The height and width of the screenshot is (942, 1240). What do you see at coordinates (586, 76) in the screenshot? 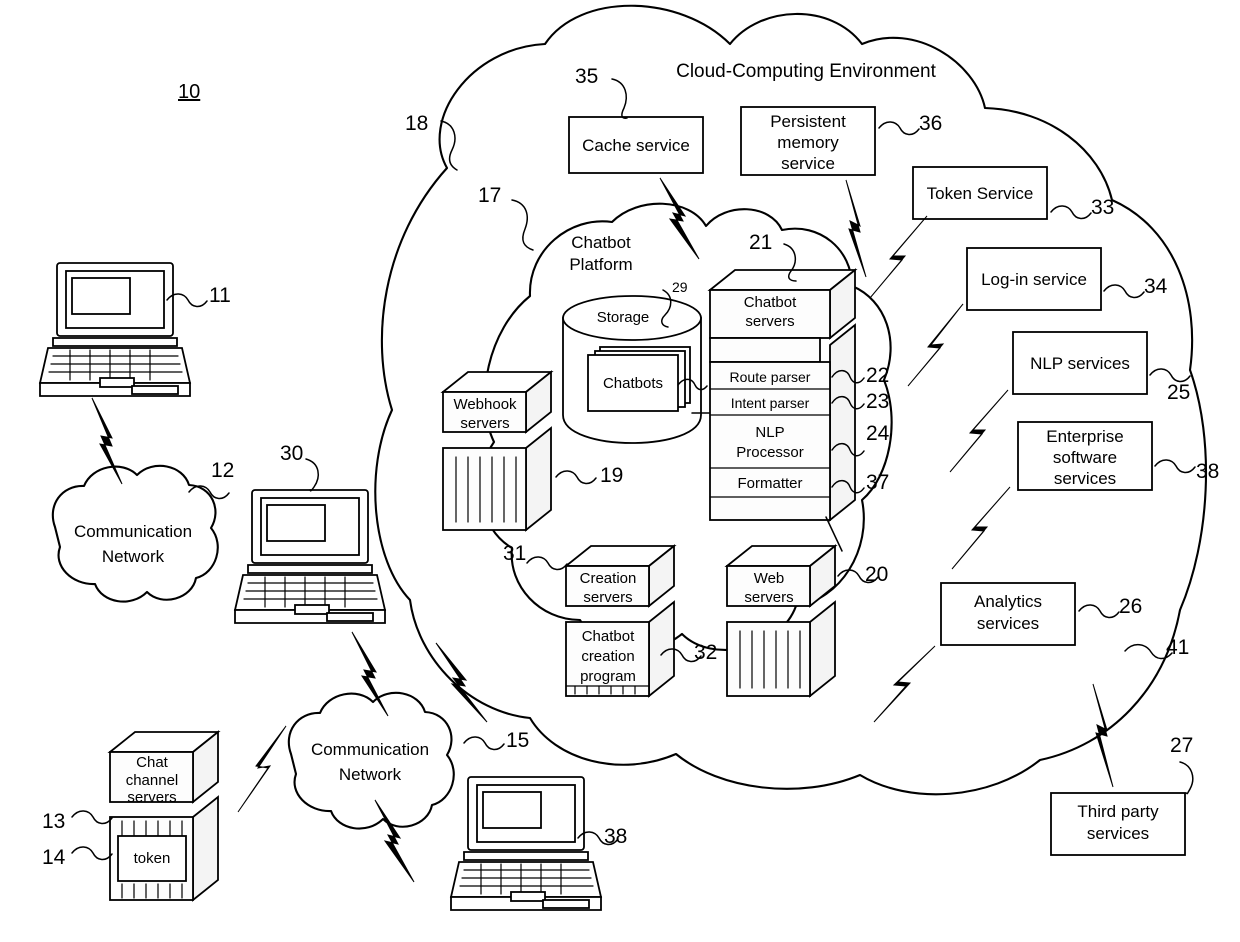
I see `numeral-35: 35` at bounding box center [586, 76].